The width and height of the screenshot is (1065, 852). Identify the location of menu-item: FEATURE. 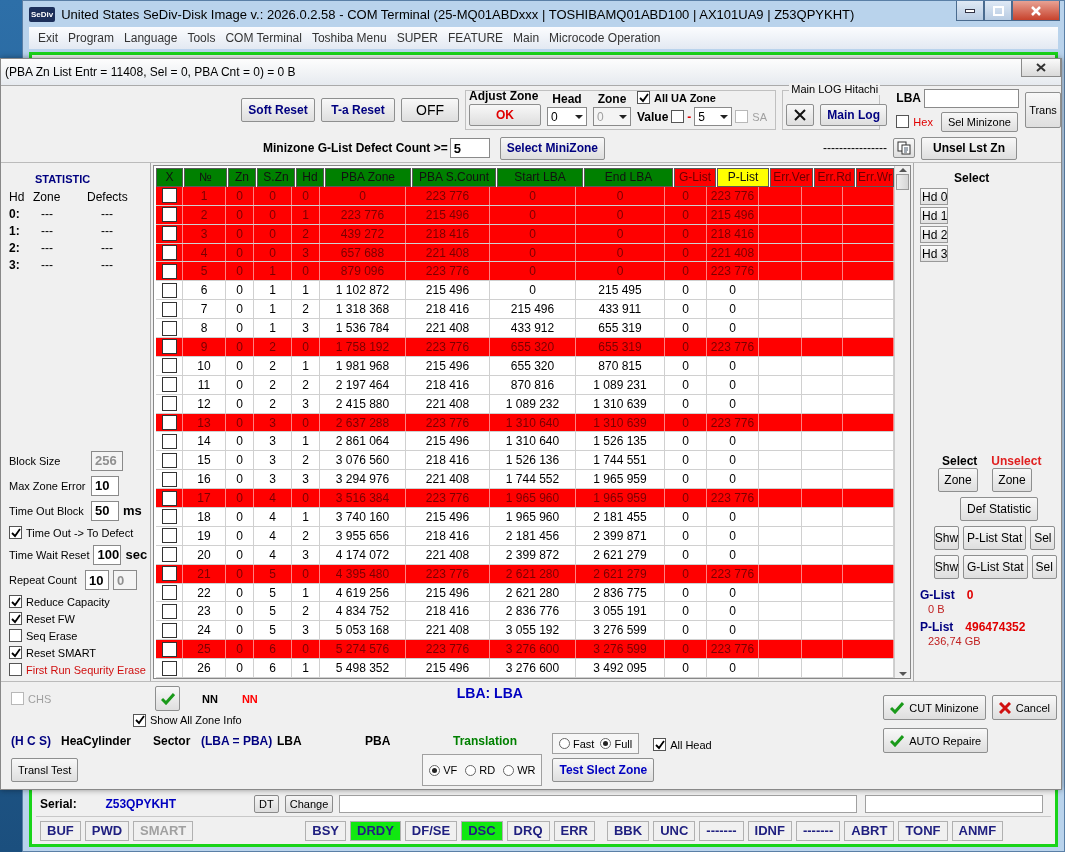
(475, 38).